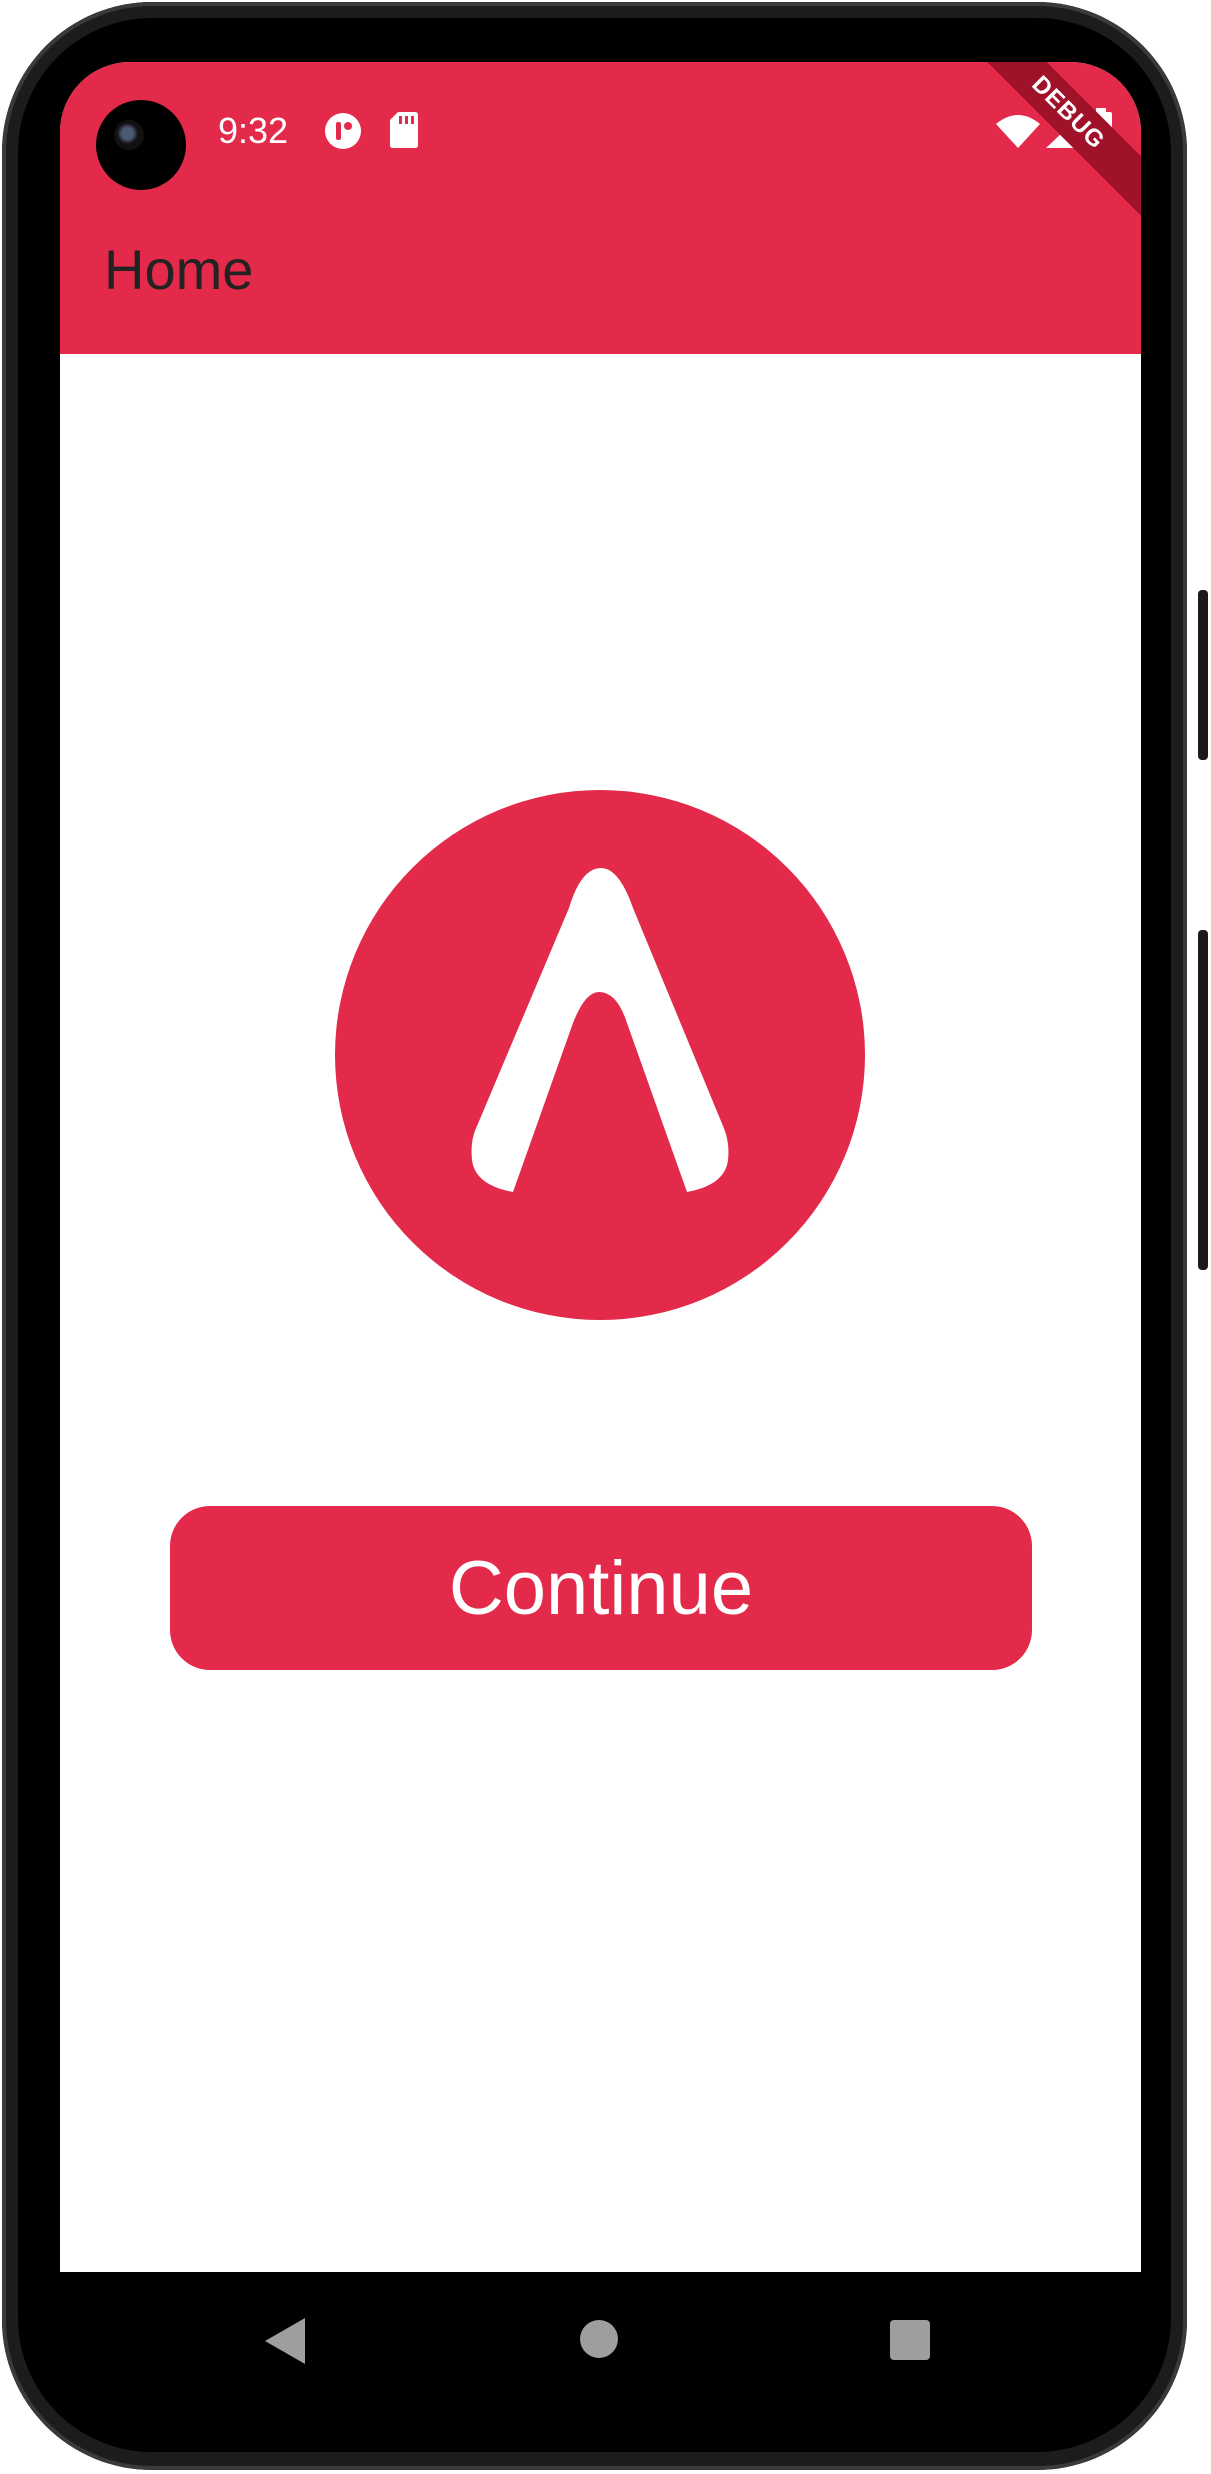 Image resolution: width=1211 pixels, height=2474 pixels. I want to click on navigation-bar, so click(600, 2337).